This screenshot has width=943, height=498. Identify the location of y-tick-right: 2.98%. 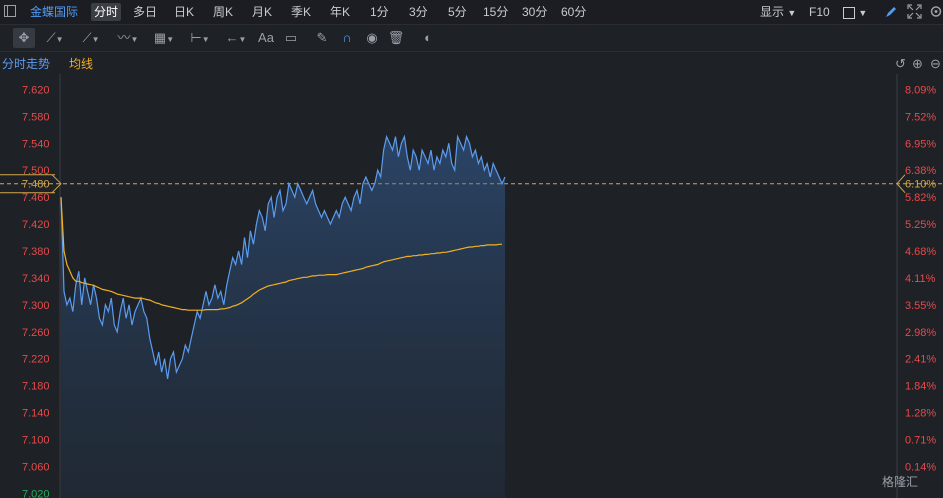
(920, 333).